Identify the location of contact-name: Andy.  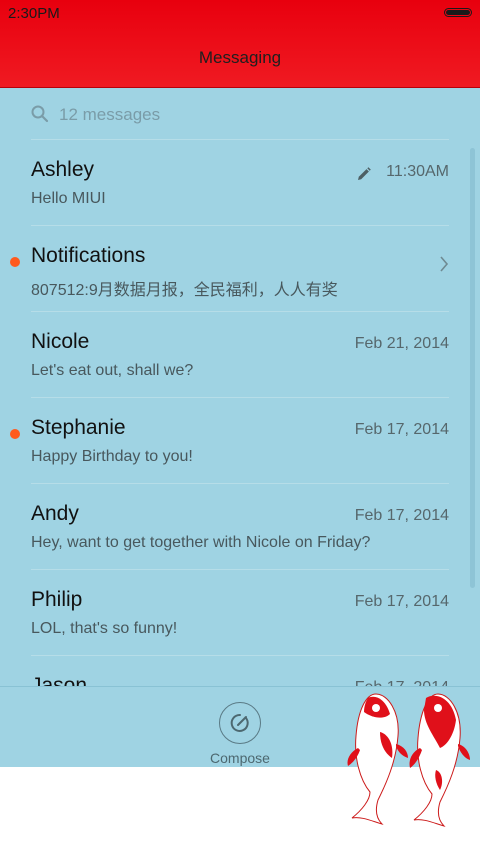
(55, 513).